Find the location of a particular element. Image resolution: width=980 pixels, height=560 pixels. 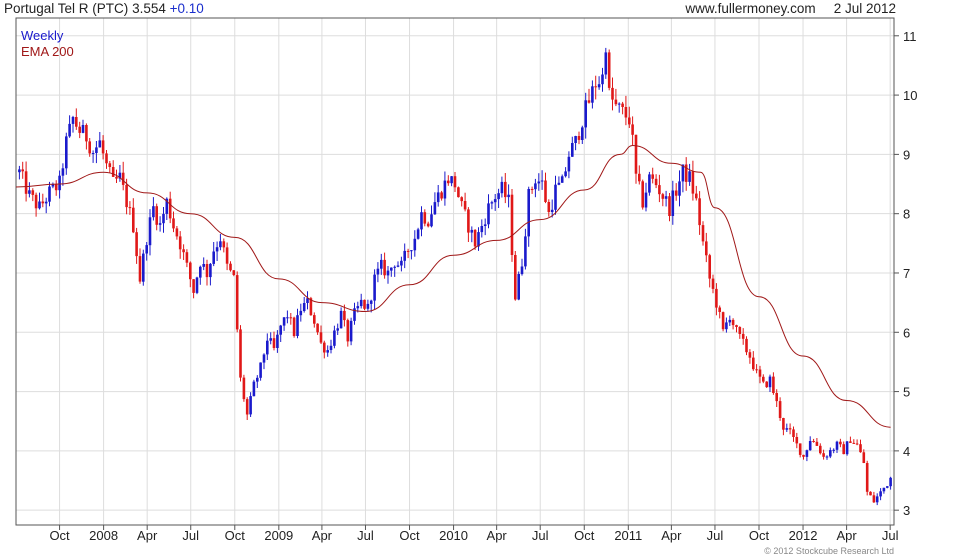

y-tick-label: 11 is located at coordinates (910, 36).